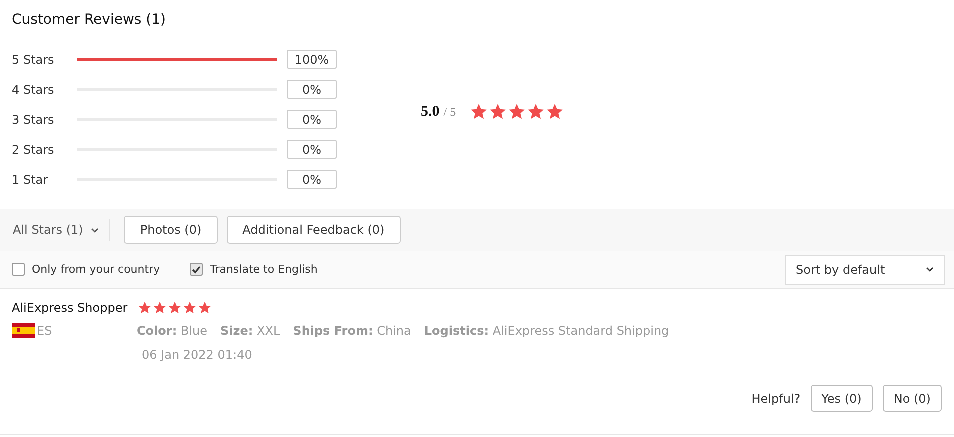  Describe the element at coordinates (31, 179) in the screenshot. I see `rating-label: 1 Star` at that location.